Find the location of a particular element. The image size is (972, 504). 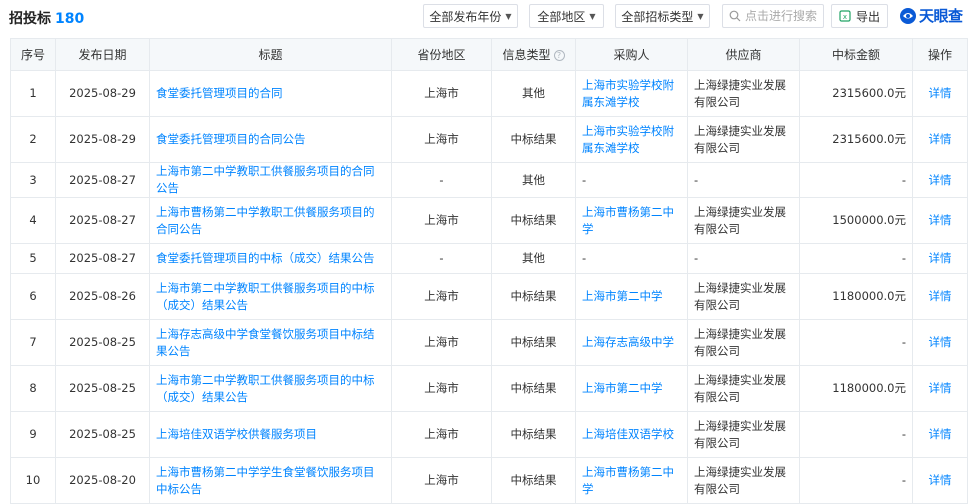

export-button: x 导出 is located at coordinates (859, 16).